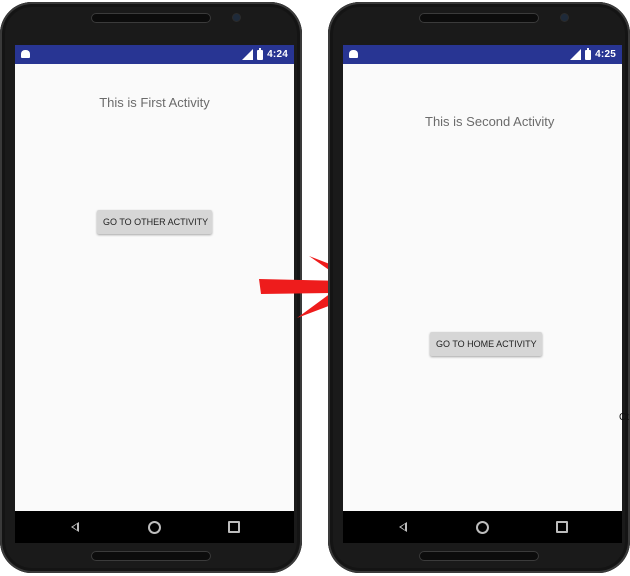 The width and height of the screenshot is (630, 576). Describe the element at coordinates (154, 222) in the screenshot. I see `go-to-other-activity-button: GO TO OTHER ACTIVITY` at that location.